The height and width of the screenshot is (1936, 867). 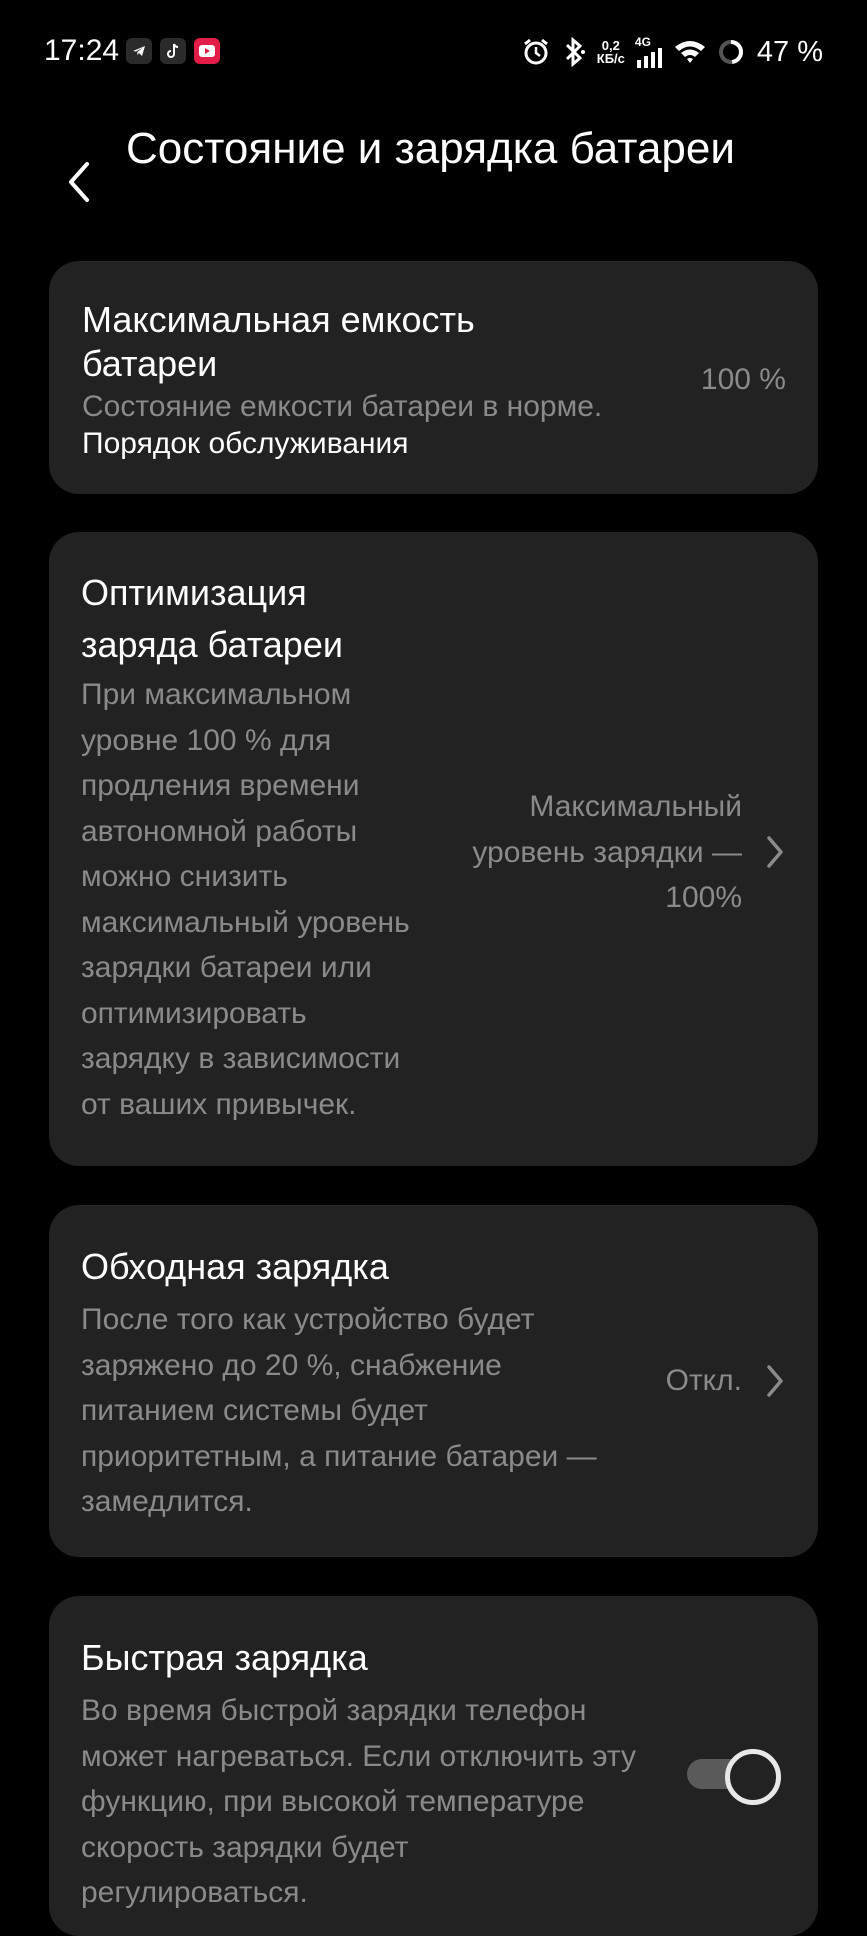 I want to click on youtube-icon, so click(x=207, y=51).